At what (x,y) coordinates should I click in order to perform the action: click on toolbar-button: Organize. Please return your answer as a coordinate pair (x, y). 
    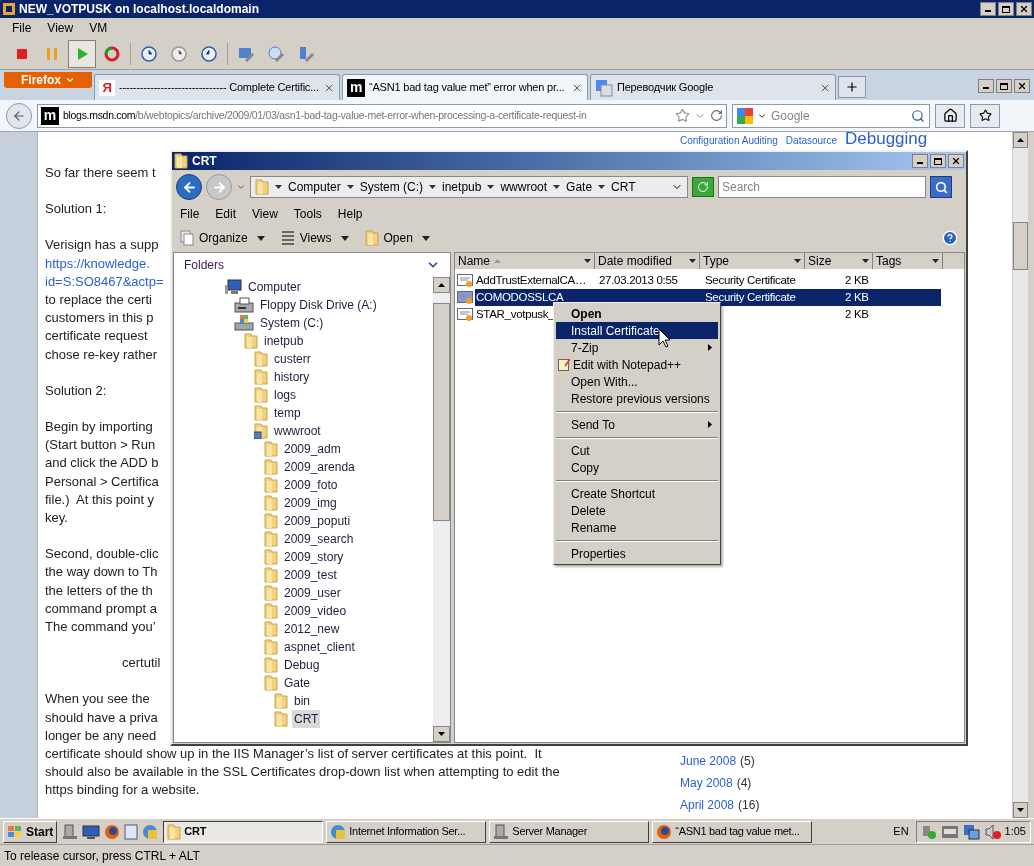
    Looking at the image, I should click on (222, 238).